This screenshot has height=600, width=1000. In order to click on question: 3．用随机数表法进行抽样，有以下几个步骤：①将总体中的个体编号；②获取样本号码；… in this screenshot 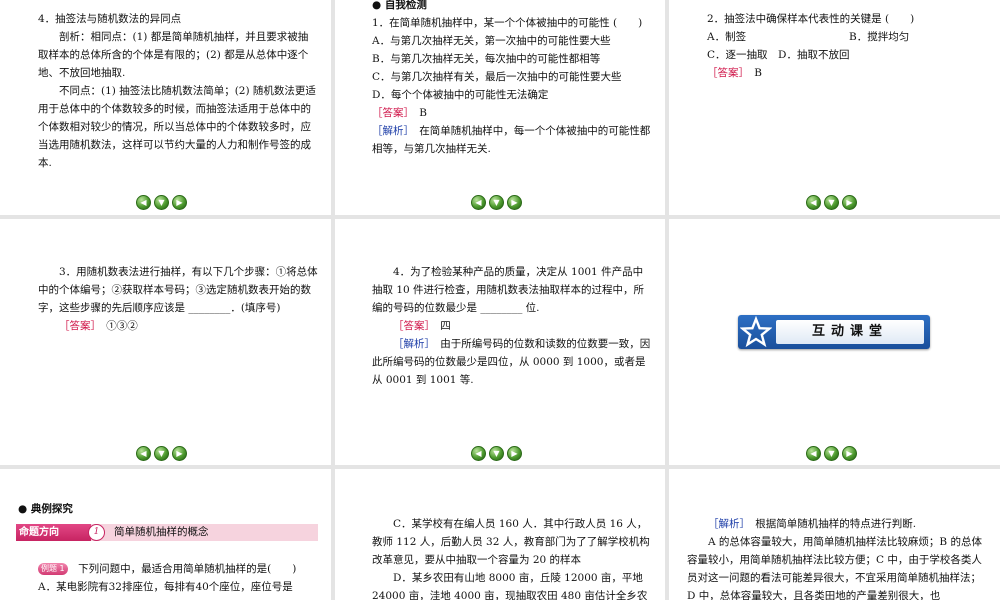, I will do `click(178, 290)`.